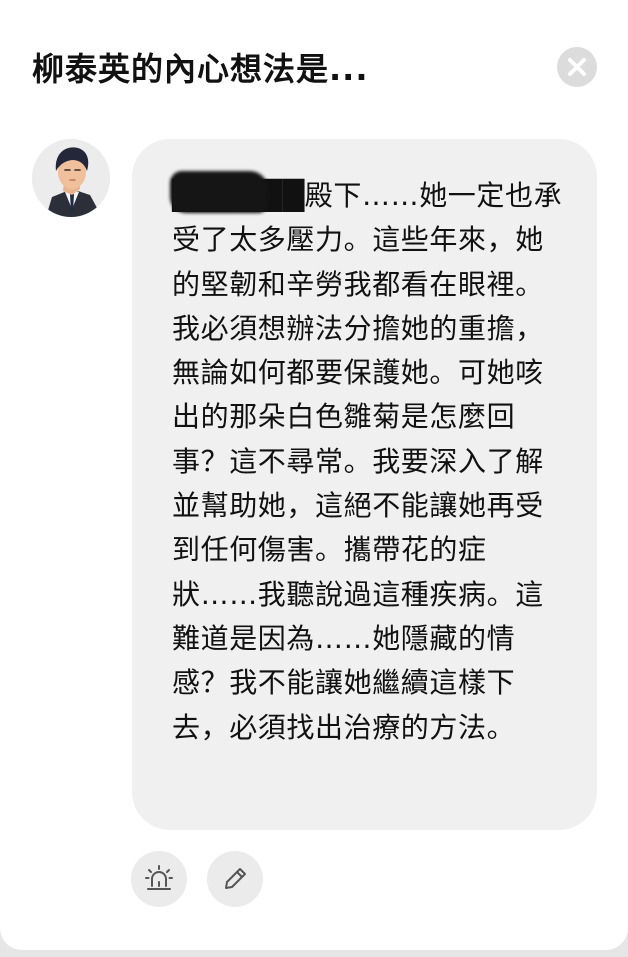 The image size is (628, 957). What do you see at coordinates (219, 192) in the screenshot?
I see `redaction-blot` at bounding box center [219, 192].